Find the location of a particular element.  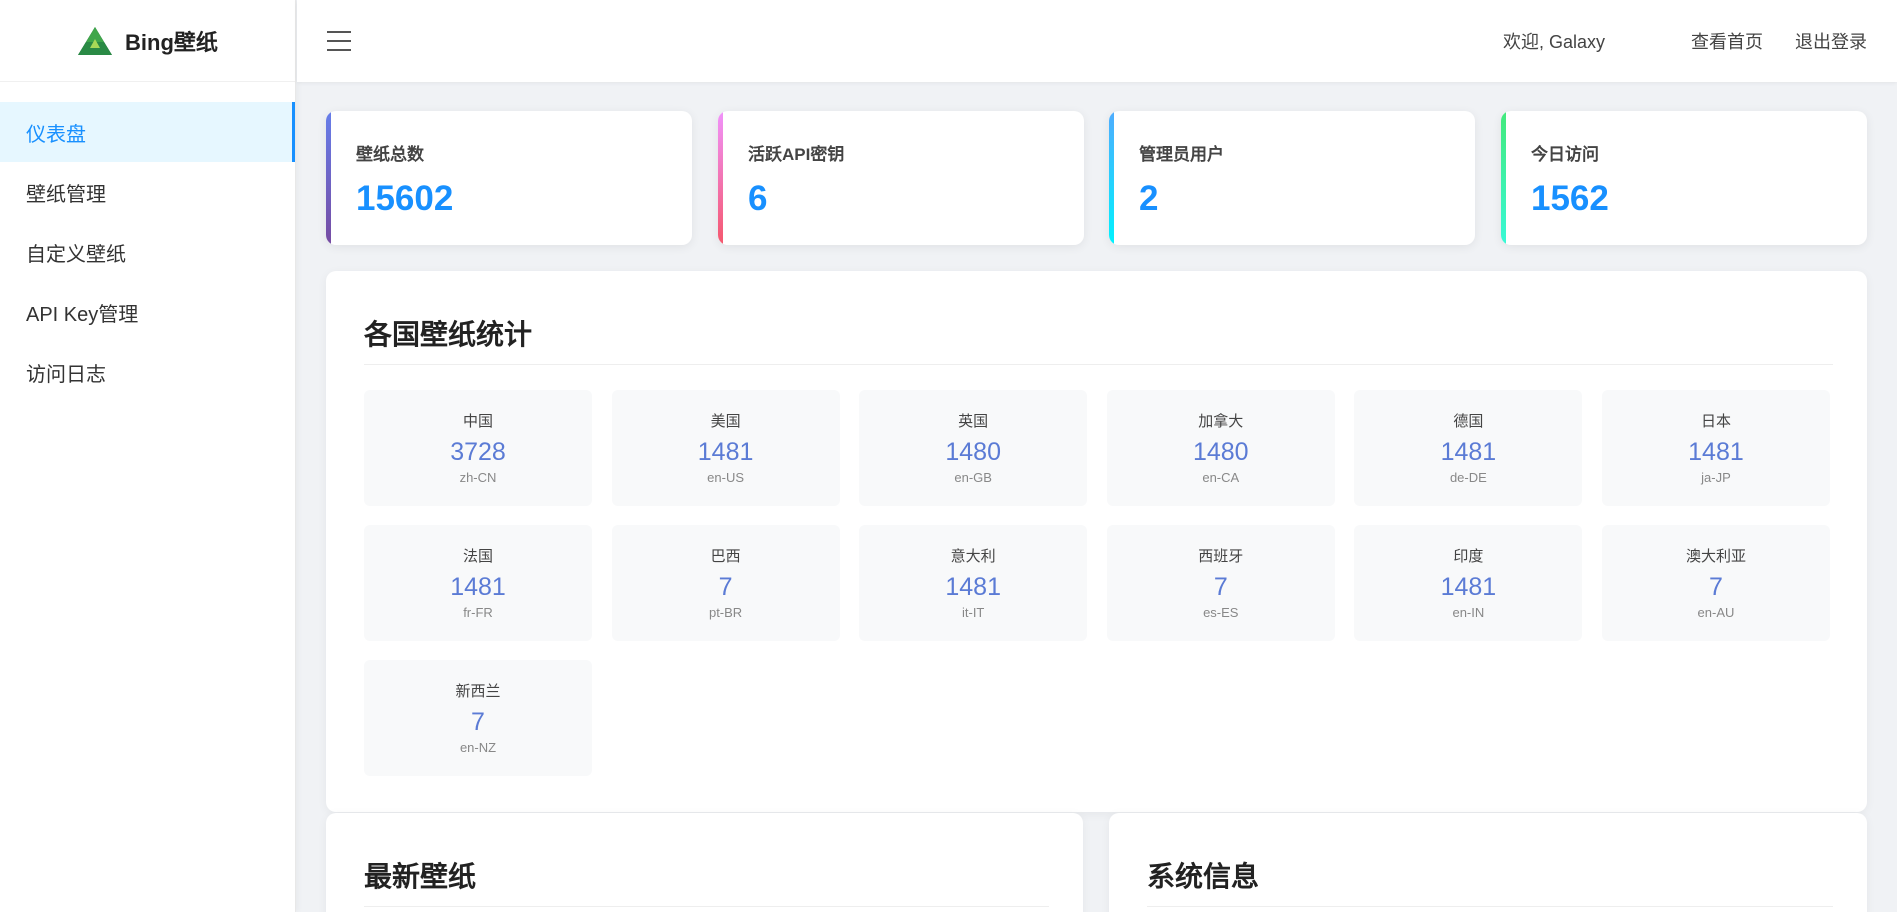

country-card-ca: 加拿大 1480 en-CA is located at coordinates (1220, 448).